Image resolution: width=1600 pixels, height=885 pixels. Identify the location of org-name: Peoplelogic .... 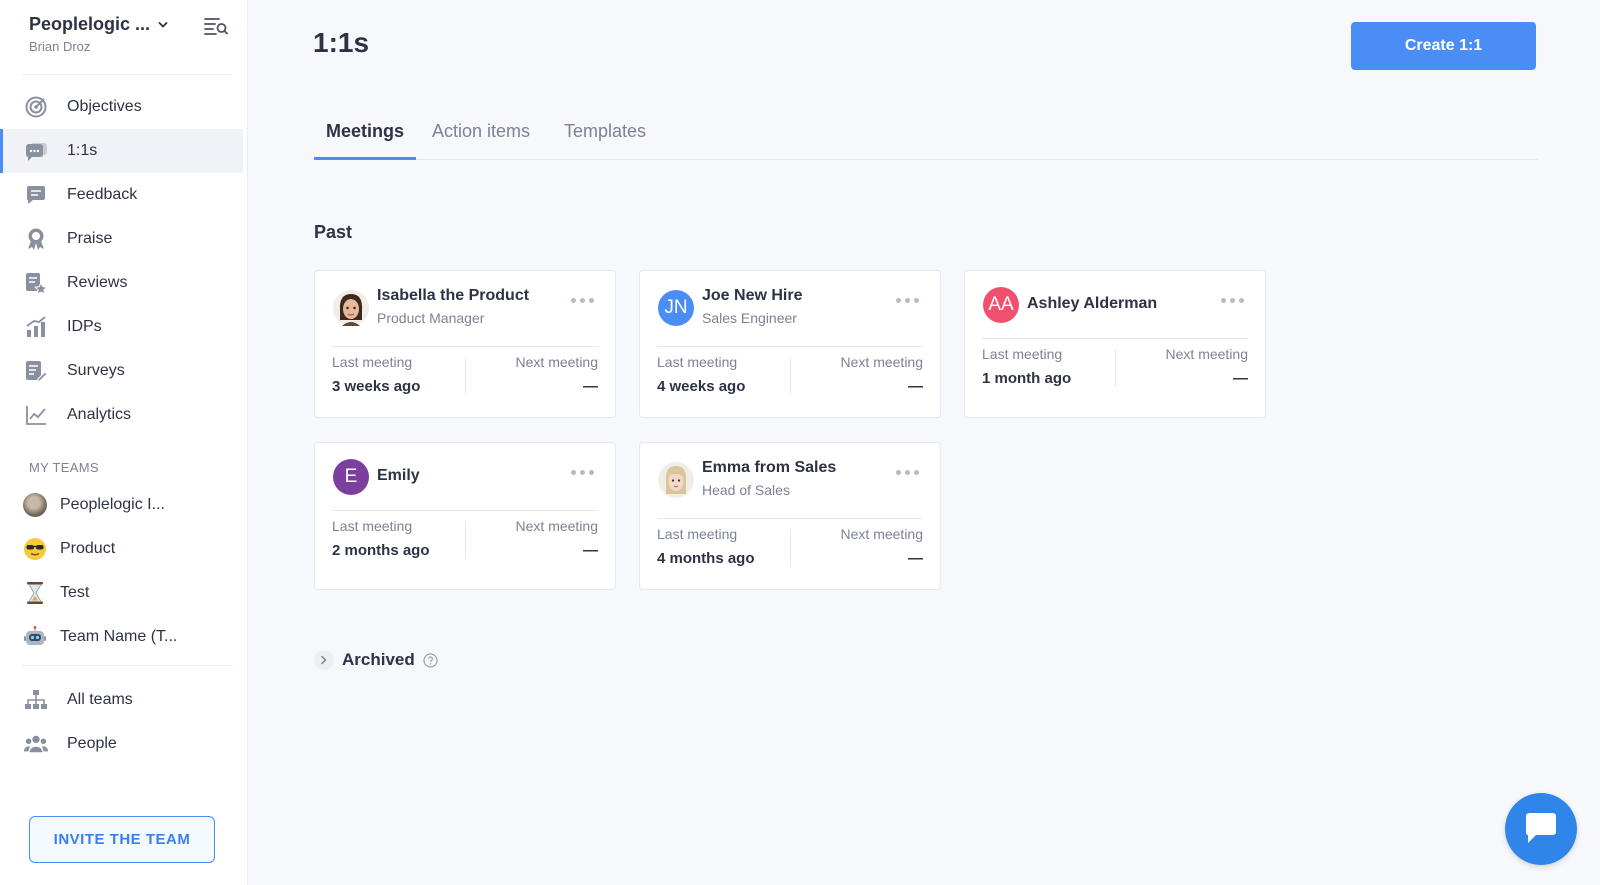
(89, 24).